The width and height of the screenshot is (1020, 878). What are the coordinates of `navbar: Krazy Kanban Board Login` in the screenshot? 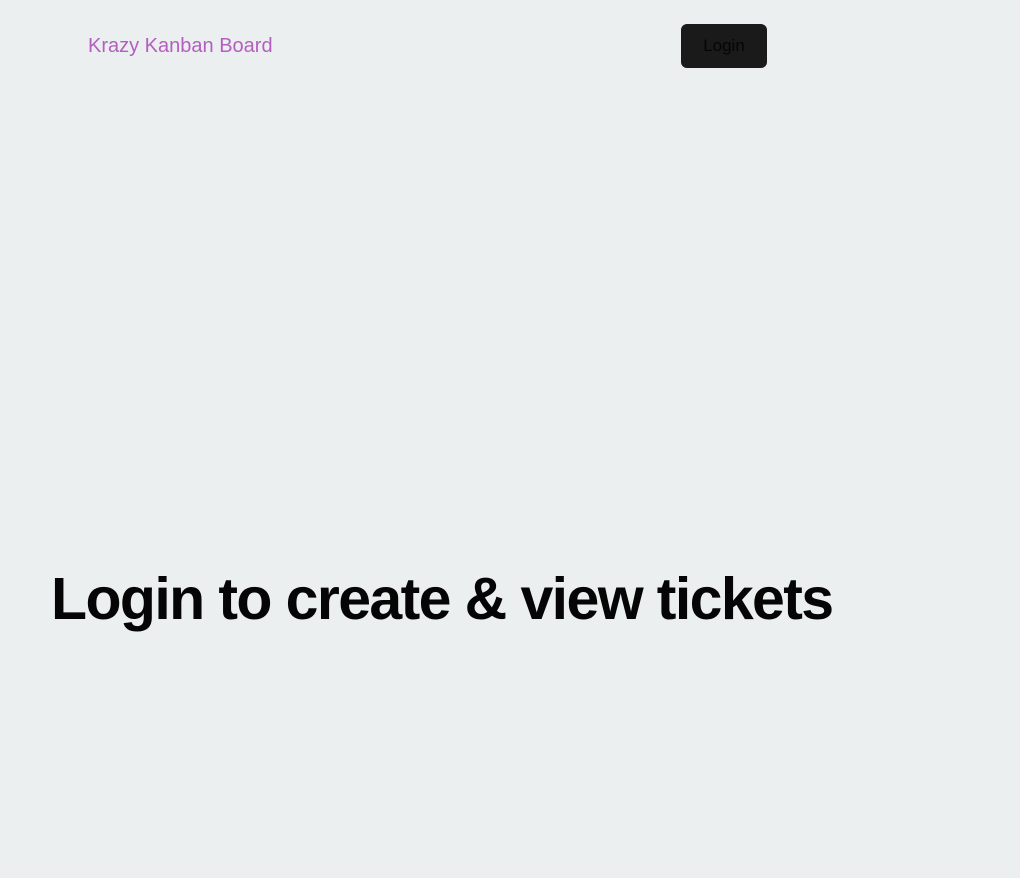 It's located at (510, 46).